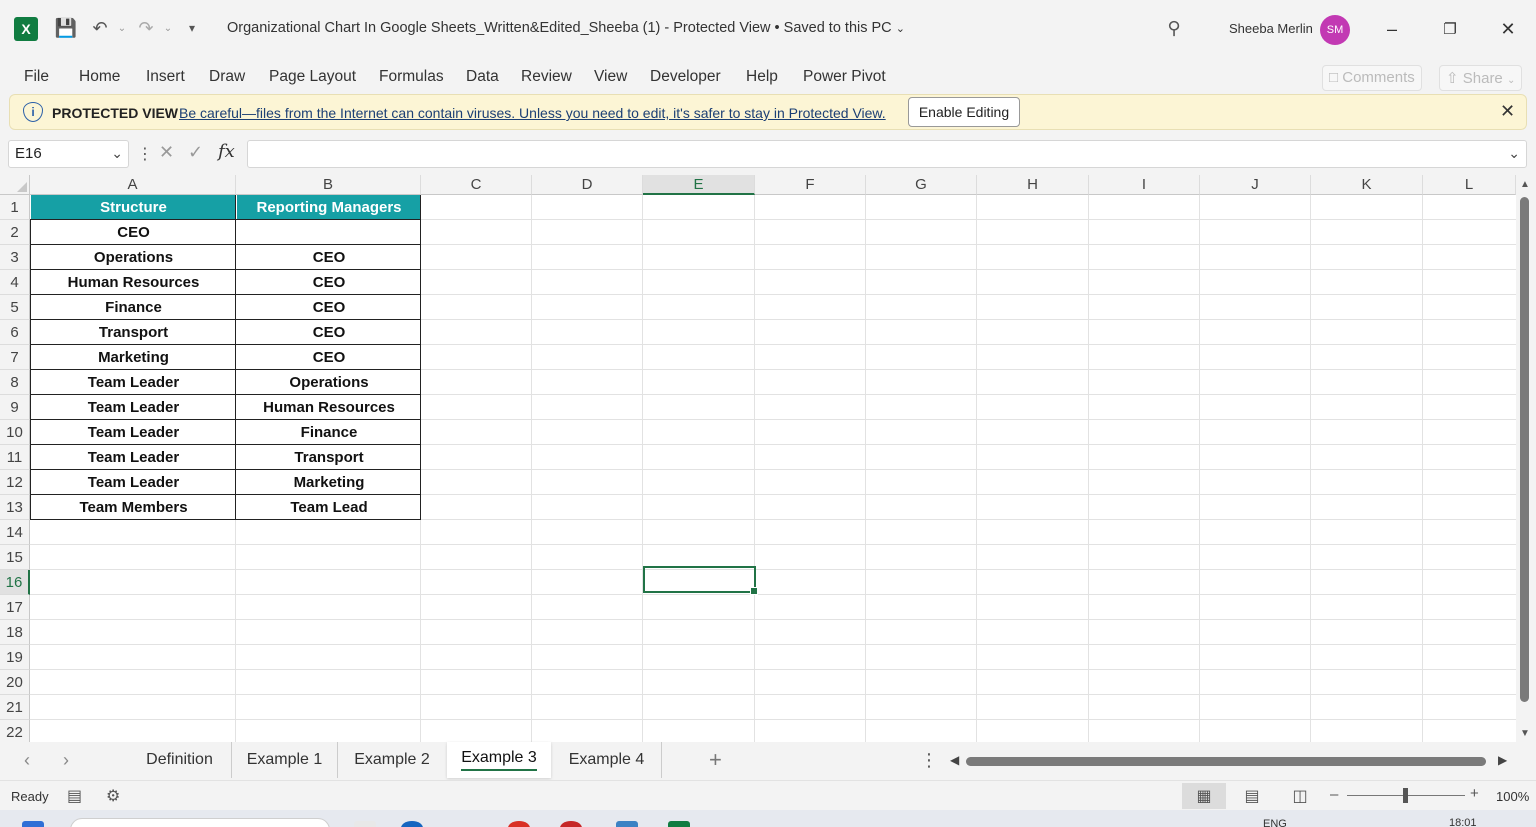 The image size is (1536, 827). What do you see at coordinates (133, 185) in the screenshot?
I see `column-header-a: A` at bounding box center [133, 185].